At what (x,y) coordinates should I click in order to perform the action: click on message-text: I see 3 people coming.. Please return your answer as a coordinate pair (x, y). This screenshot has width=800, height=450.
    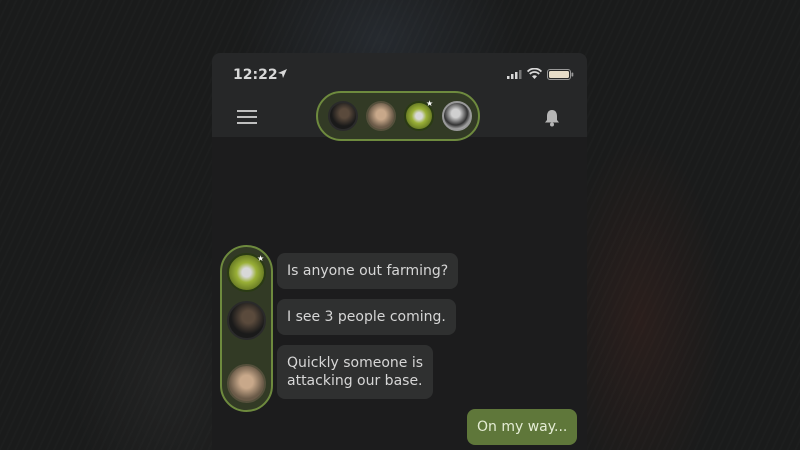
    Looking at the image, I should click on (366, 317).